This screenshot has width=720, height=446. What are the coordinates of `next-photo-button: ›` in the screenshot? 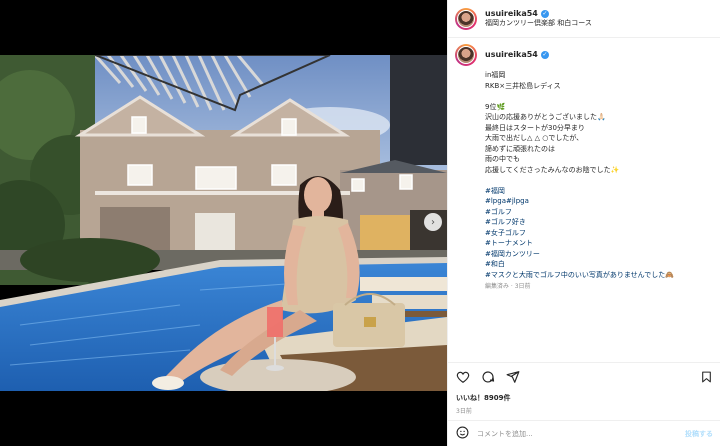 It's located at (433, 222).